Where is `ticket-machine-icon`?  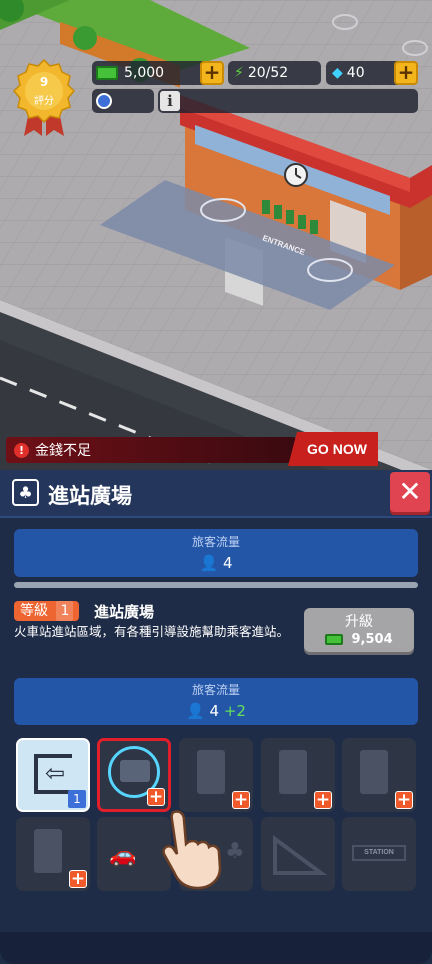
ticket-machine-icon is located at coordinates (135, 771).